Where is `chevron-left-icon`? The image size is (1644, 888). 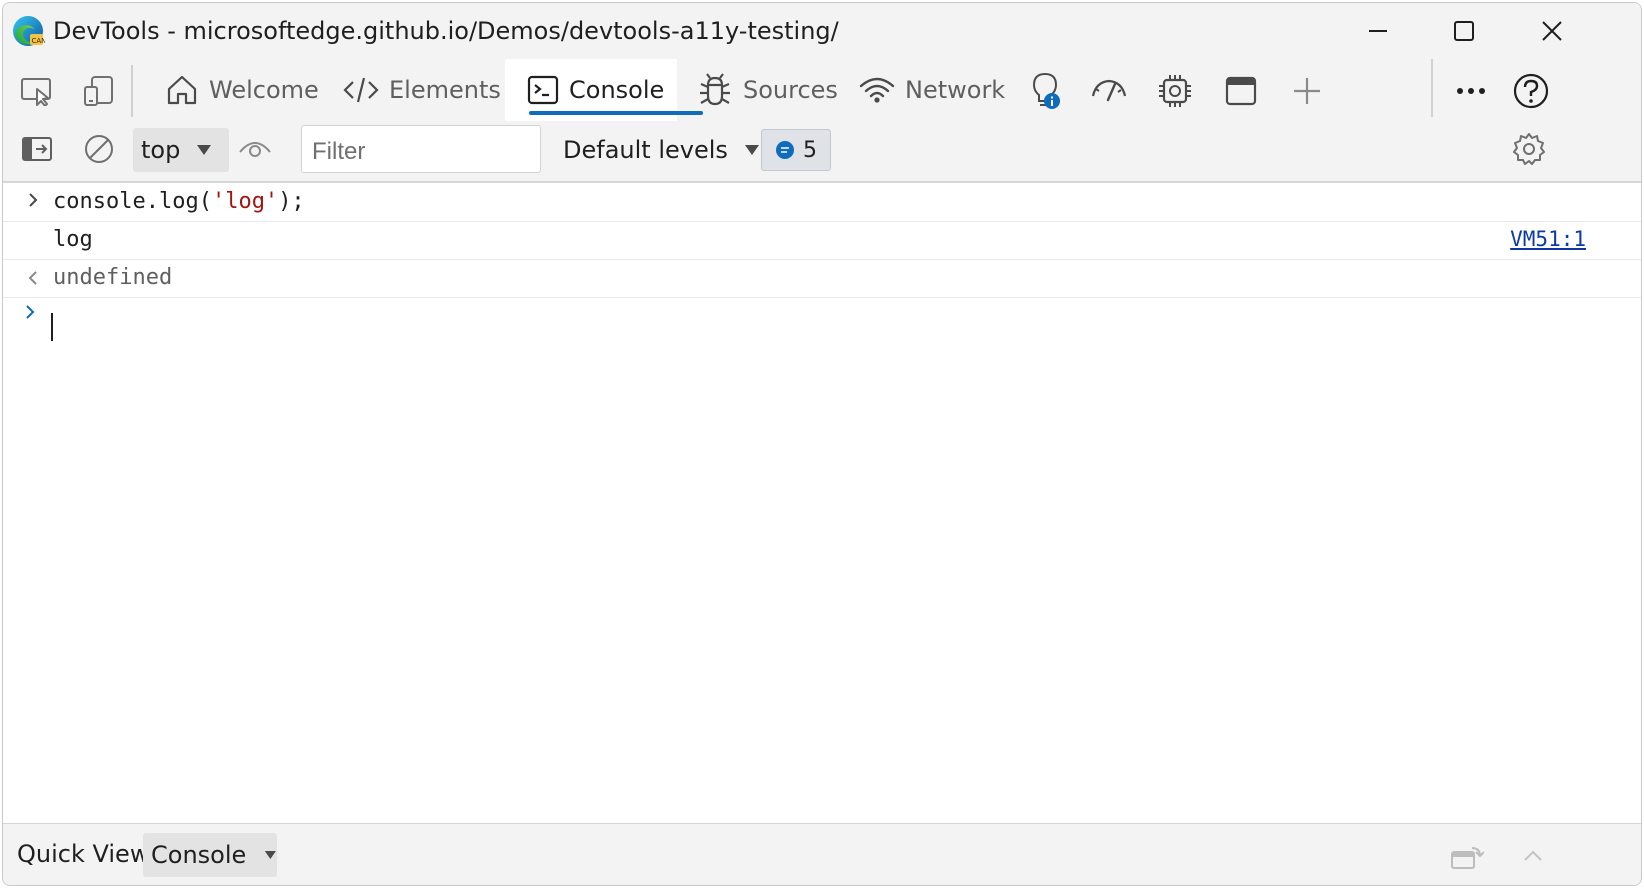 chevron-left-icon is located at coordinates (32, 278).